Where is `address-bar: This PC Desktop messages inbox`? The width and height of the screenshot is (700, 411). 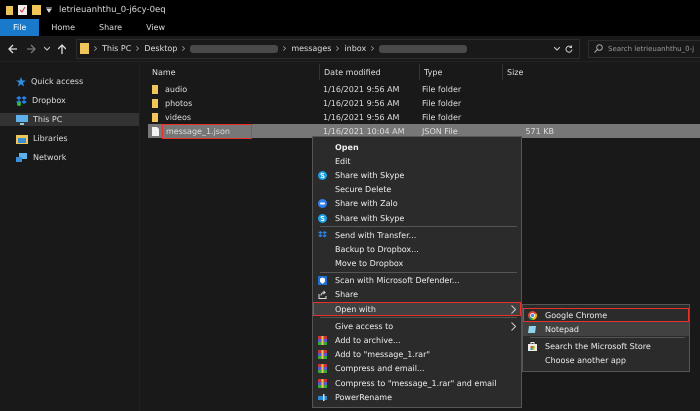
address-bar: This PC Desktop messages inbox is located at coordinates (328, 48).